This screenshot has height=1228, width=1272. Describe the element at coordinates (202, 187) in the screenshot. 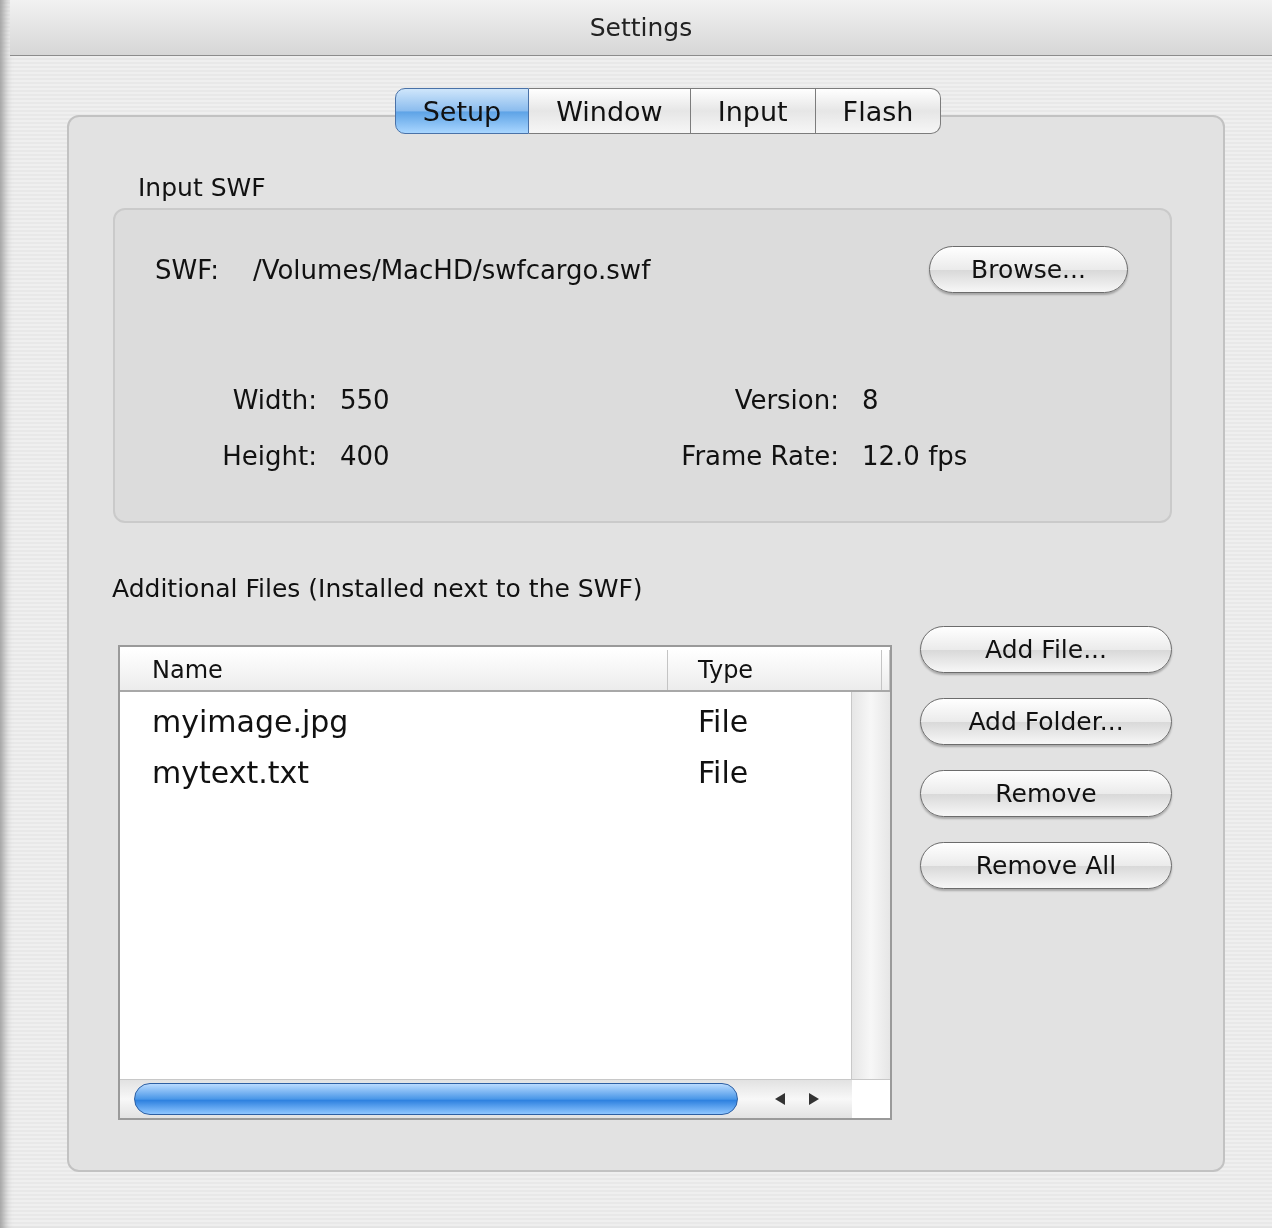

I see `group-title: Input SWF` at that location.